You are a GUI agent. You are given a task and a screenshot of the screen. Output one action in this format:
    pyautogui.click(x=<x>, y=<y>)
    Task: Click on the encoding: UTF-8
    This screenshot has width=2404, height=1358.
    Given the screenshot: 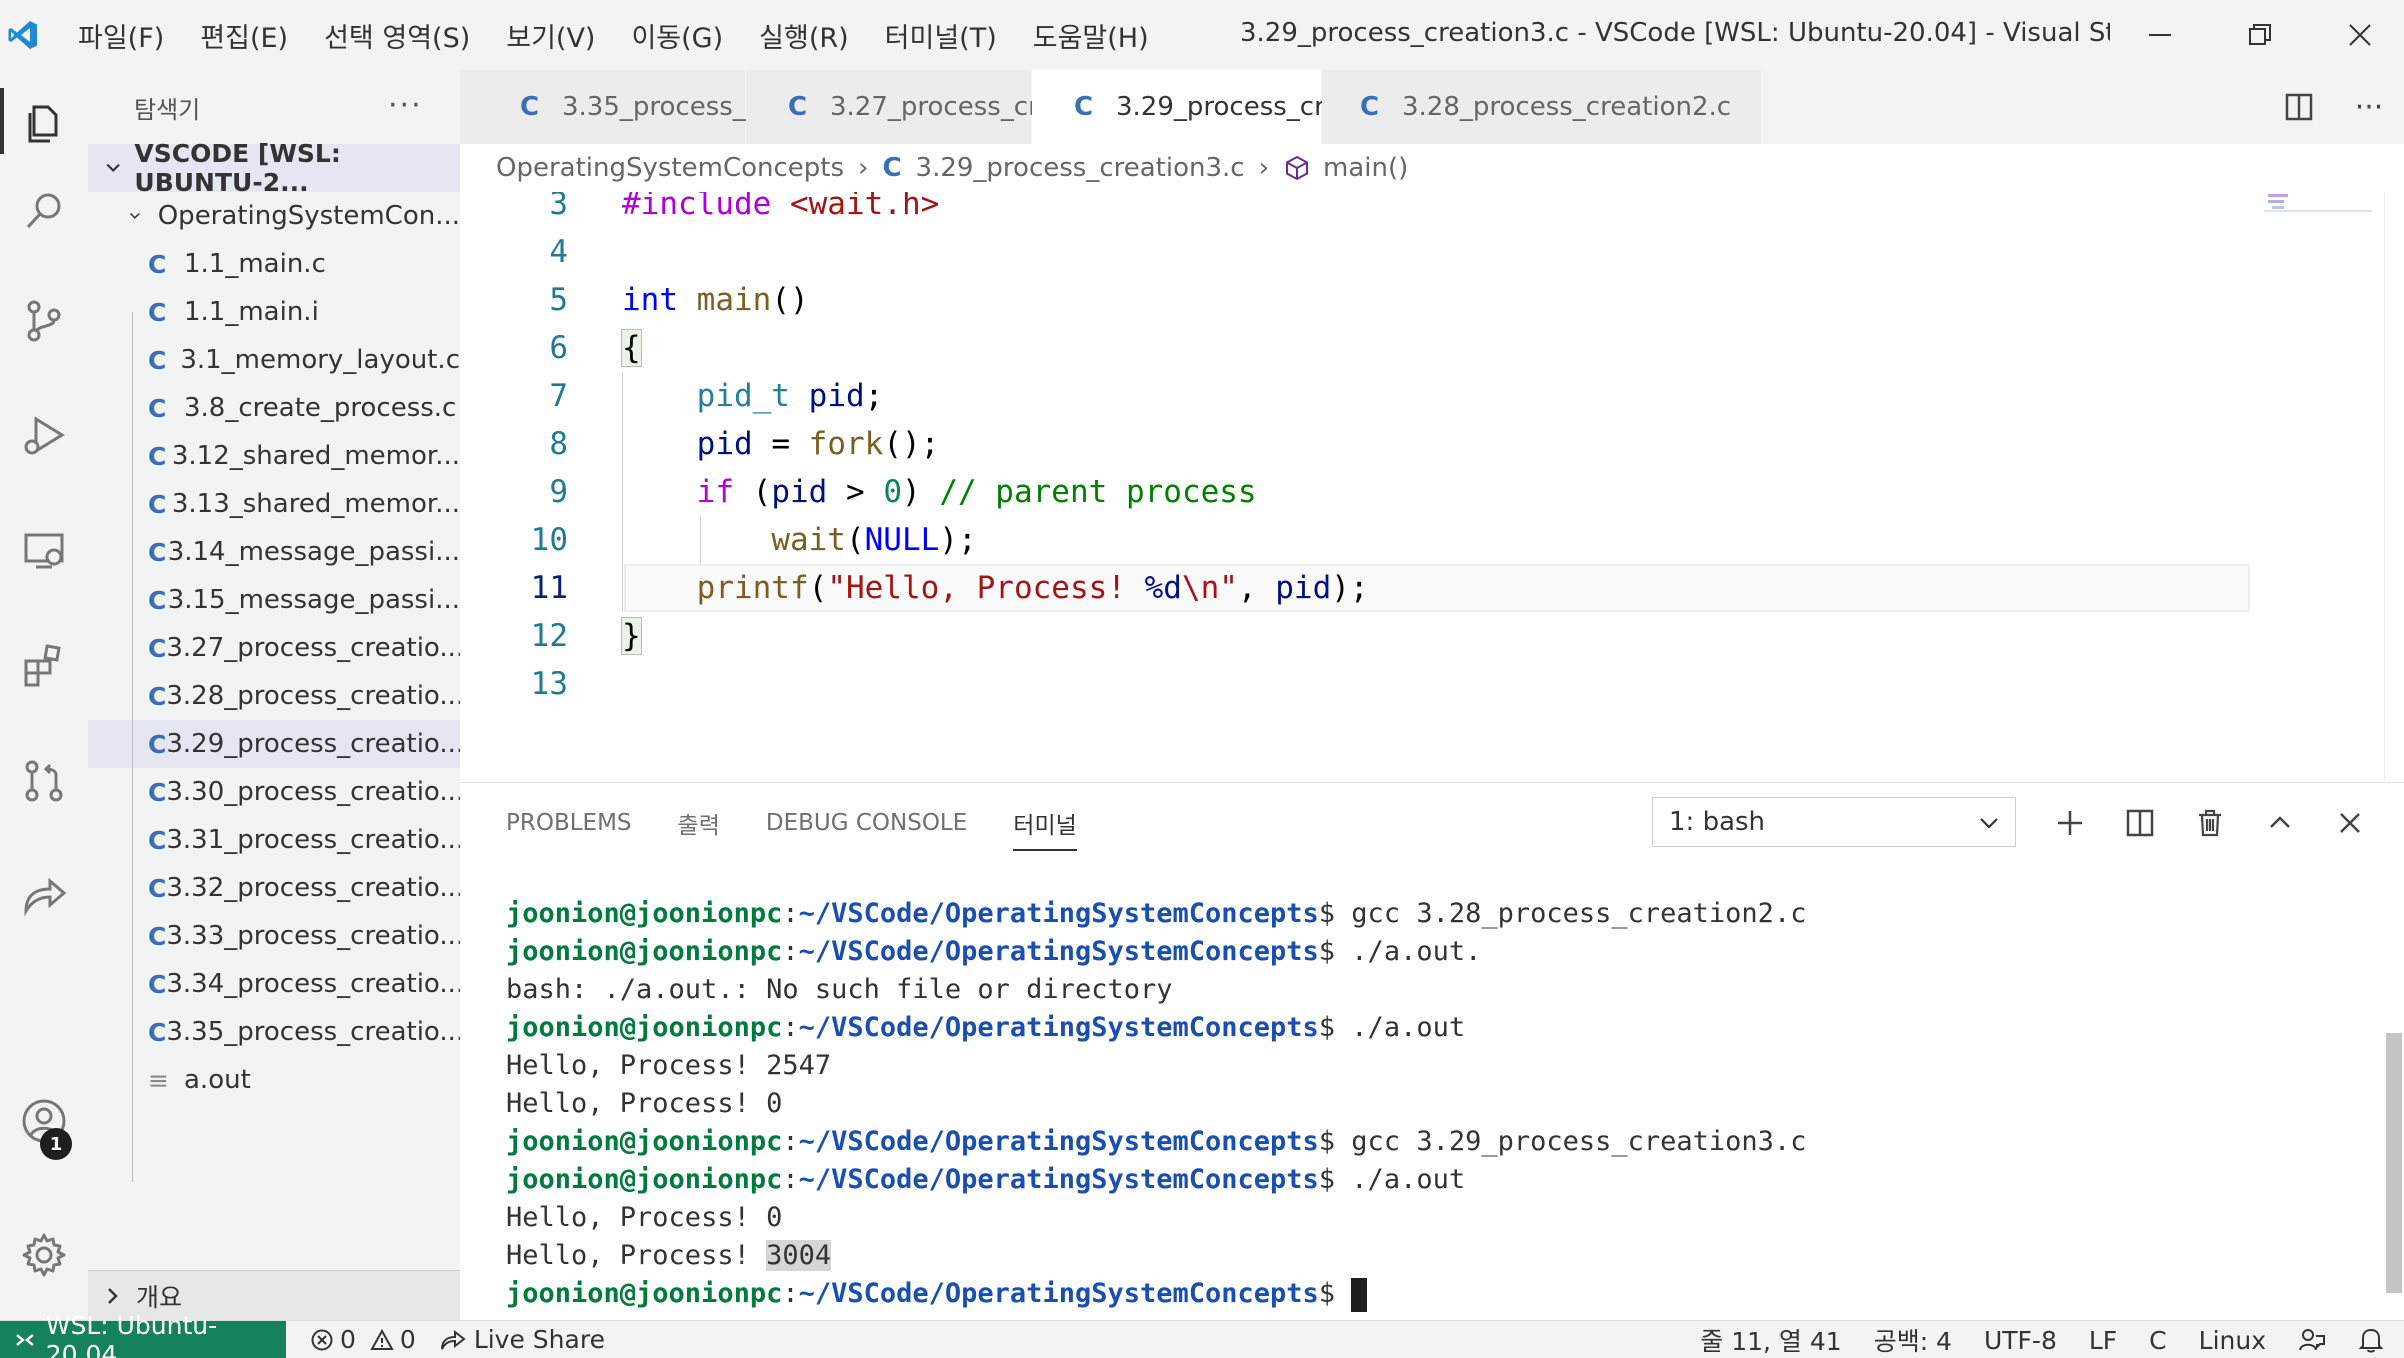 What is the action you would take?
    pyautogui.click(x=2020, y=1340)
    